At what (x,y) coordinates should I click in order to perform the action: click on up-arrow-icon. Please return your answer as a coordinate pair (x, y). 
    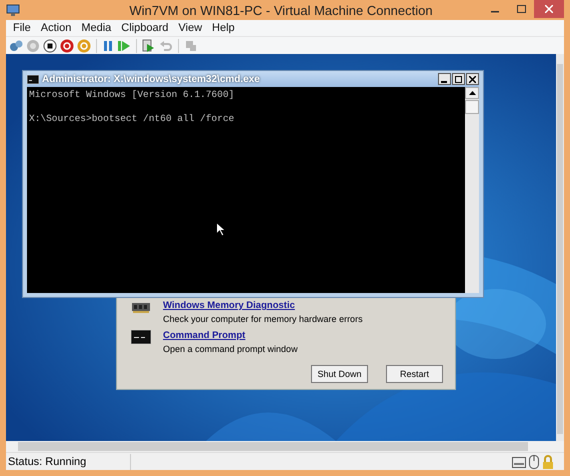
    Looking at the image, I should click on (472, 93).